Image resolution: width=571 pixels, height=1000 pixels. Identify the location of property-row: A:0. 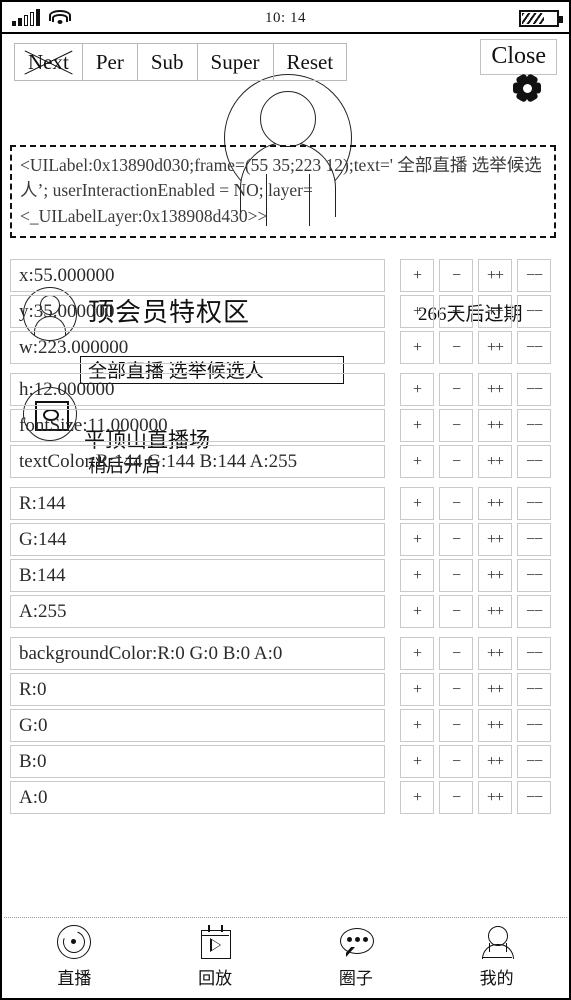
(197, 797).